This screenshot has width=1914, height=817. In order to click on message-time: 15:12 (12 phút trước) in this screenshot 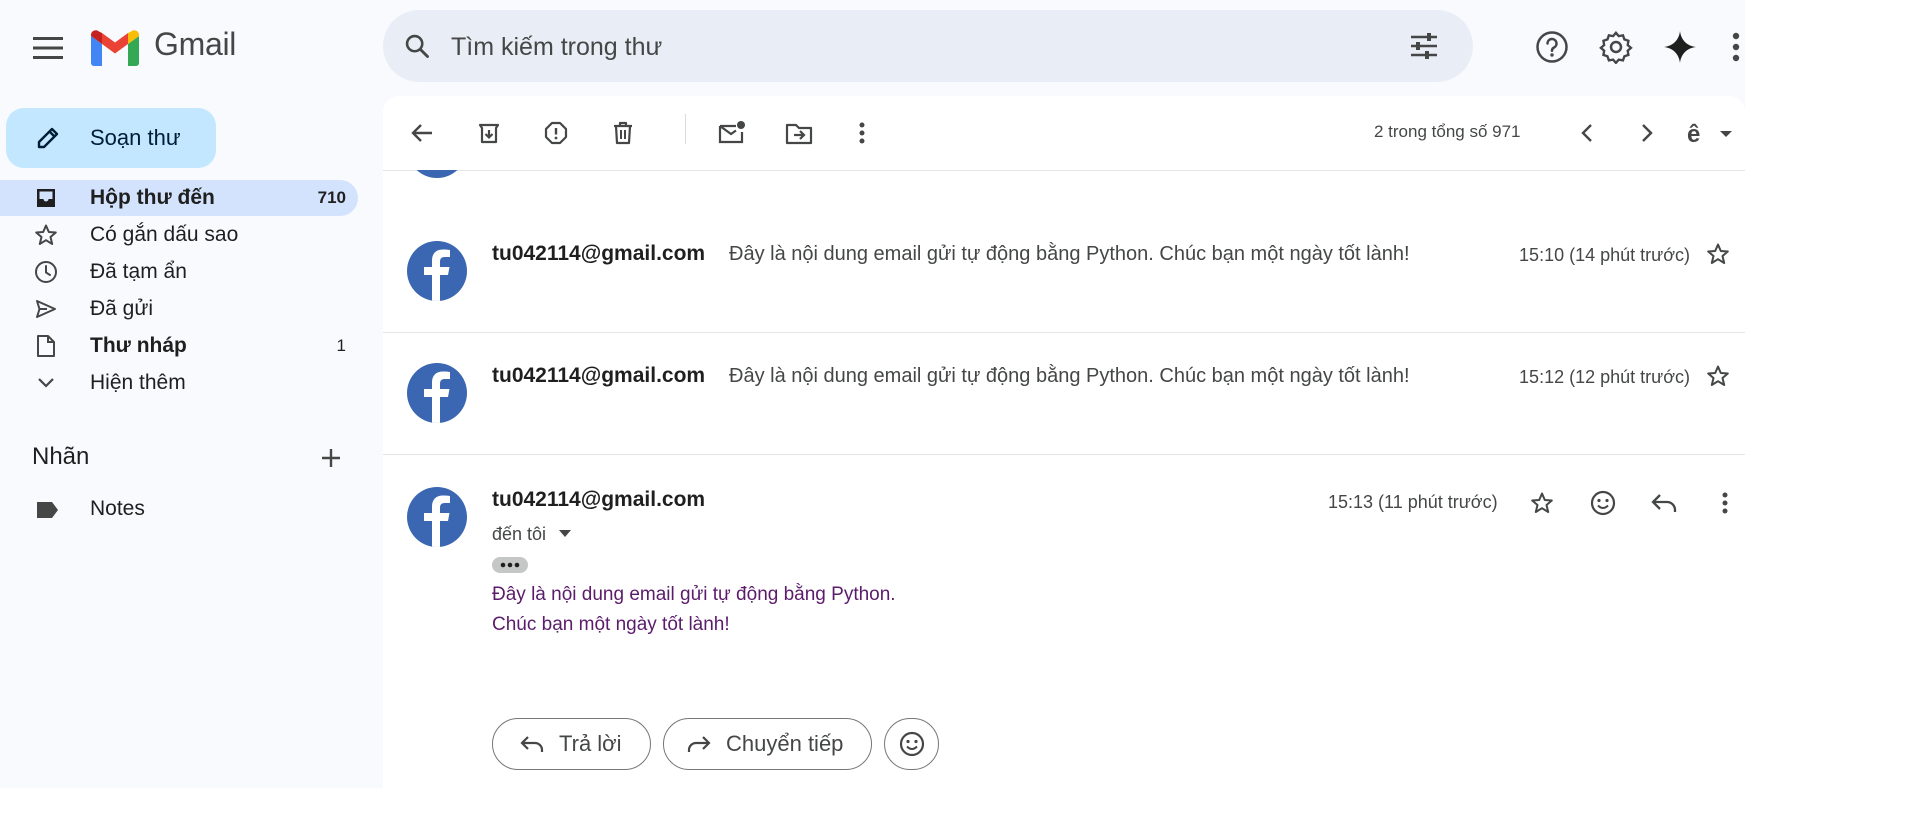, I will do `click(1604, 377)`.